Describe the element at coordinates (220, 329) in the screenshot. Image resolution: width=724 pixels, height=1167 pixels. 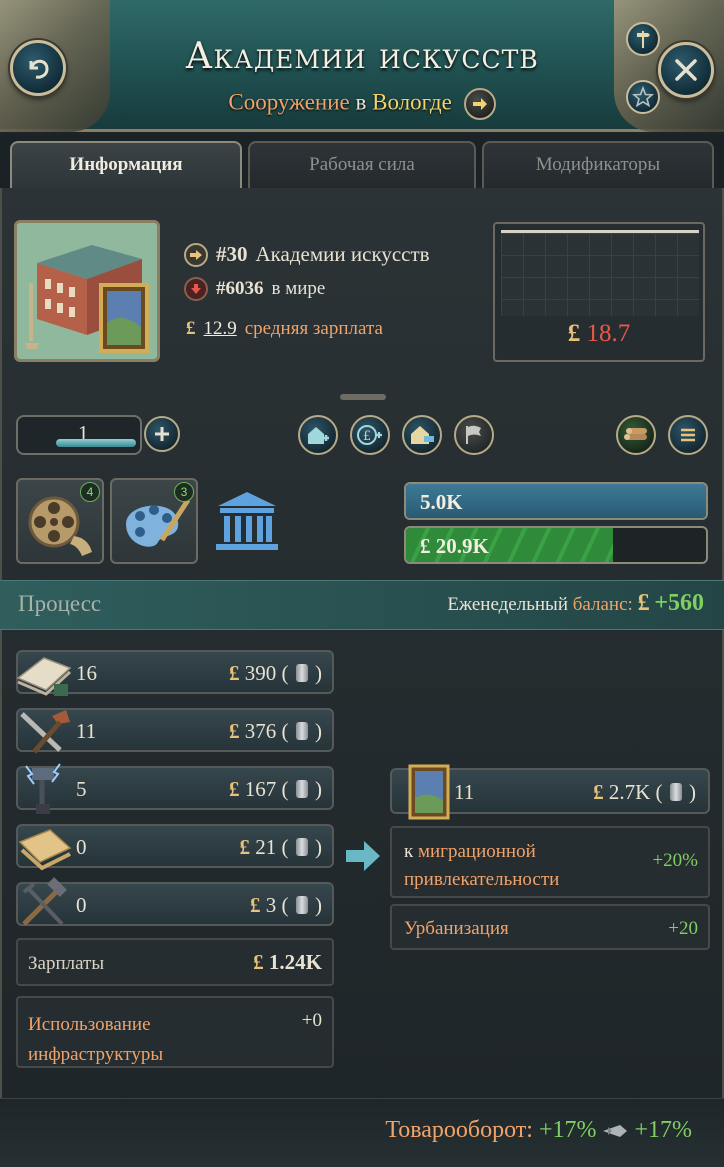
I see `avg-wage-value: 12.9` at that location.